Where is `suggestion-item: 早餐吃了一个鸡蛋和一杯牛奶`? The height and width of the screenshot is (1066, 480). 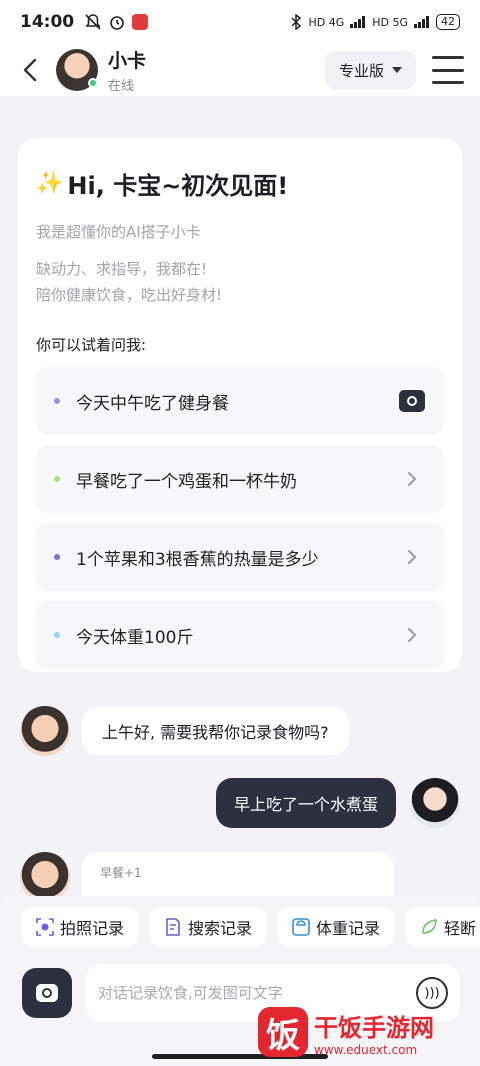
suggestion-item: 早餐吃了一个鸡蛋和一杯牛奶 is located at coordinates (240, 479).